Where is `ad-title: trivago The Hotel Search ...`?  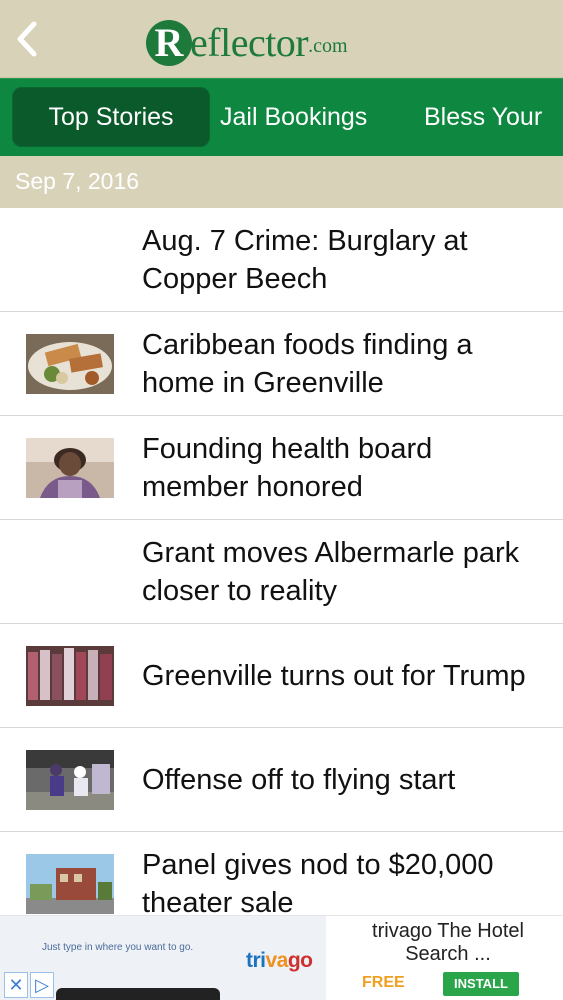
ad-title: trivago The Hotel Search ... is located at coordinates (448, 943).